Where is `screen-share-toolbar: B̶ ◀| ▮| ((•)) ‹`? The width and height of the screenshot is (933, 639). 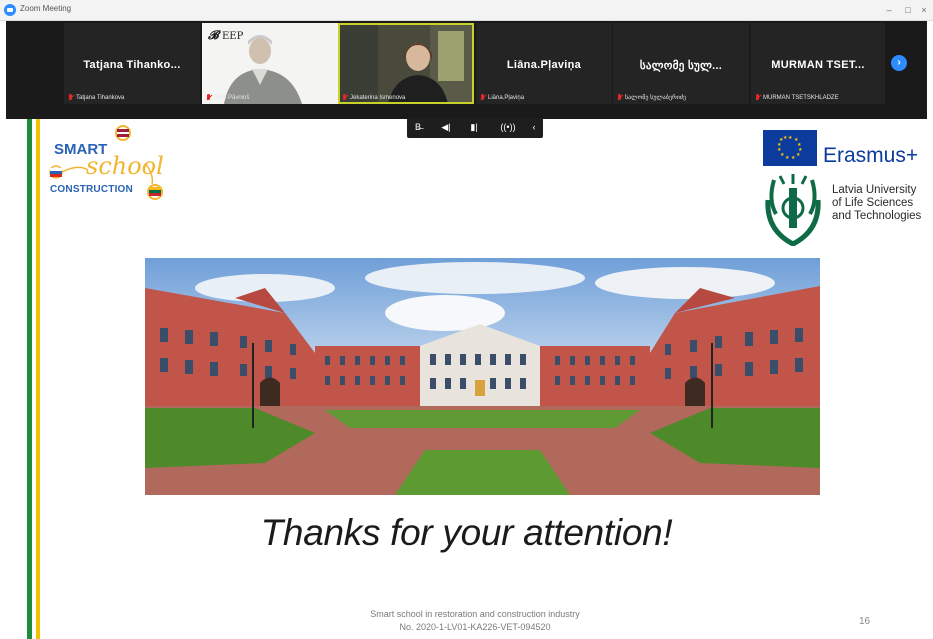 screen-share-toolbar: B̶ ◀| ▮| ((•)) ‹ is located at coordinates (475, 128).